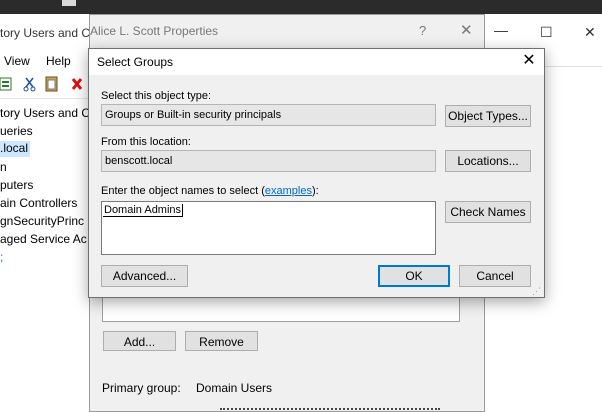 The image size is (602, 412). I want to click on object-names-label-prefix: Enter the object names to select (, so click(183, 191).